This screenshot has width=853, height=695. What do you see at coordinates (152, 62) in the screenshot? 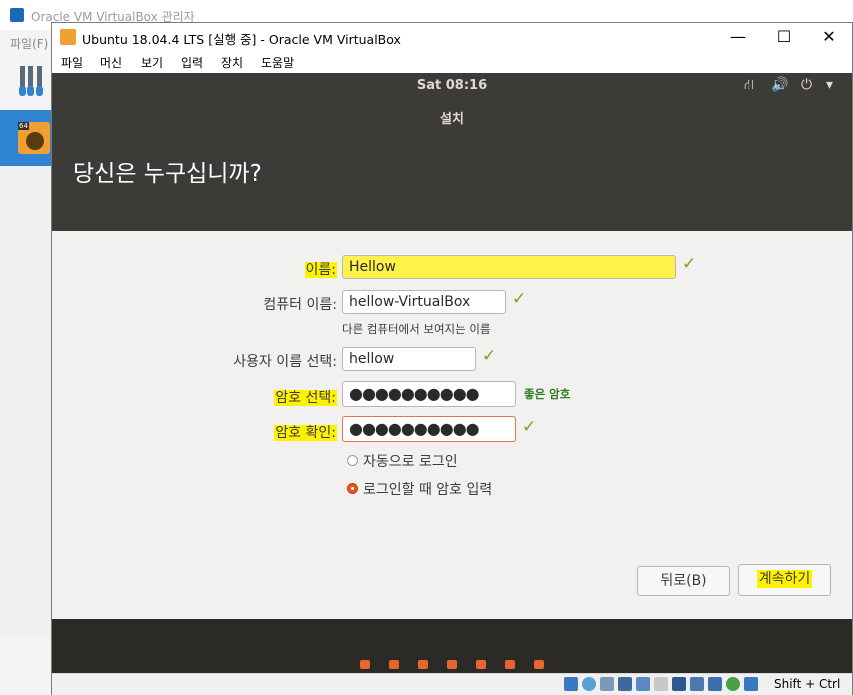
I see `menu-view: 보기` at bounding box center [152, 62].